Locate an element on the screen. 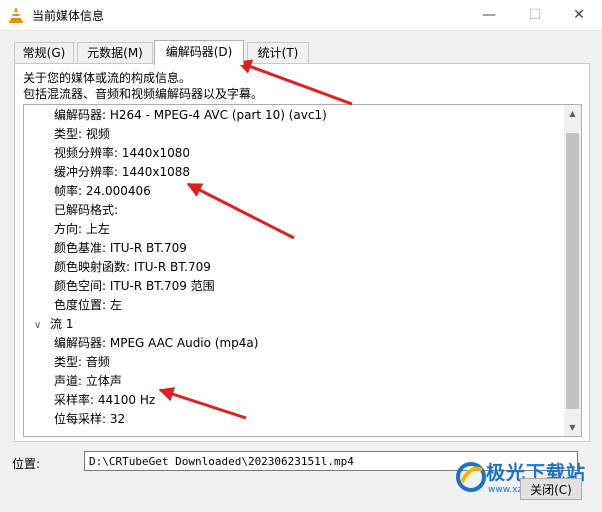  tab-statistics: 统计(T) is located at coordinates (278, 52).